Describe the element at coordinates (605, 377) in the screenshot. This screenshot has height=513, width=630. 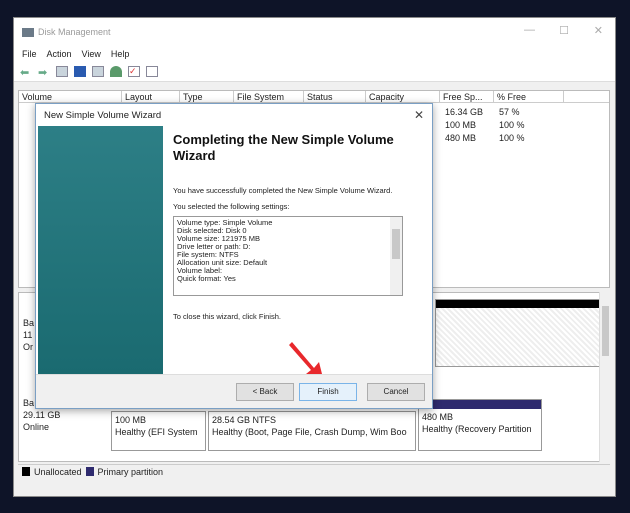
I see `disk-map-scrollbar` at that location.